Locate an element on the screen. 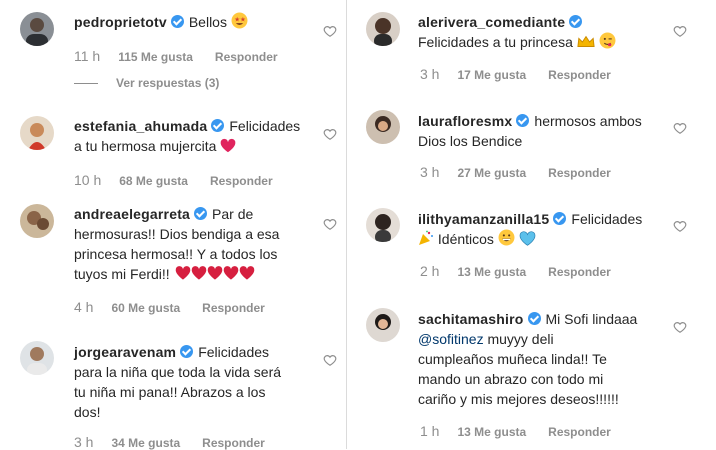 The width and height of the screenshot is (716, 450). comment-time: 11 h is located at coordinates (87, 56).